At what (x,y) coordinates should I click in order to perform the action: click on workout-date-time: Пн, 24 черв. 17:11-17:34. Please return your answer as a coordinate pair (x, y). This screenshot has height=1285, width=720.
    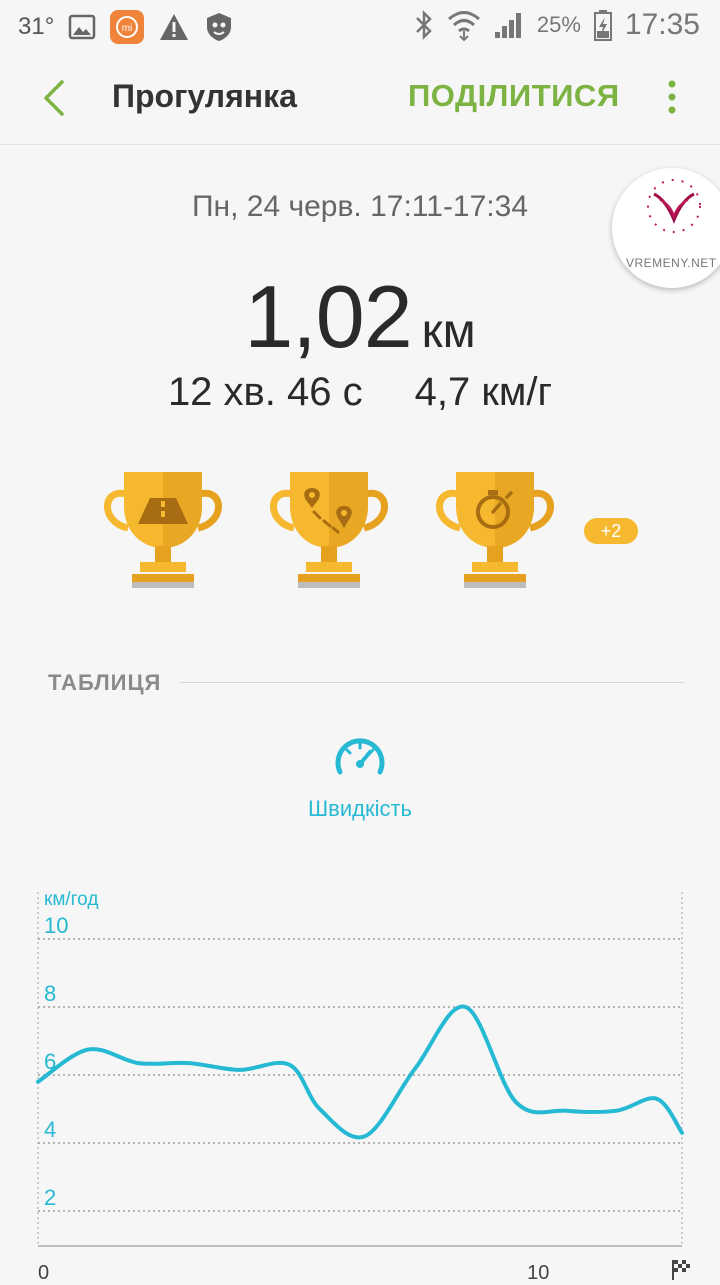
    Looking at the image, I should click on (360, 206).